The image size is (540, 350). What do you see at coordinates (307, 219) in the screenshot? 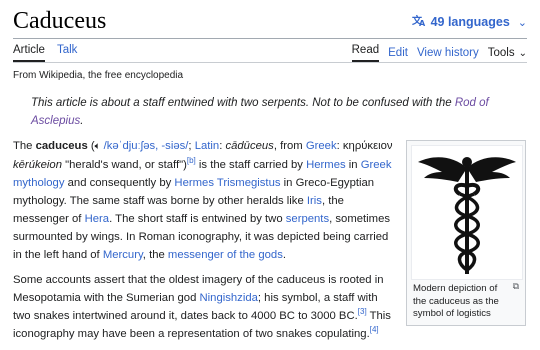
I see `link-serpents: serpents` at bounding box center [307, 219].